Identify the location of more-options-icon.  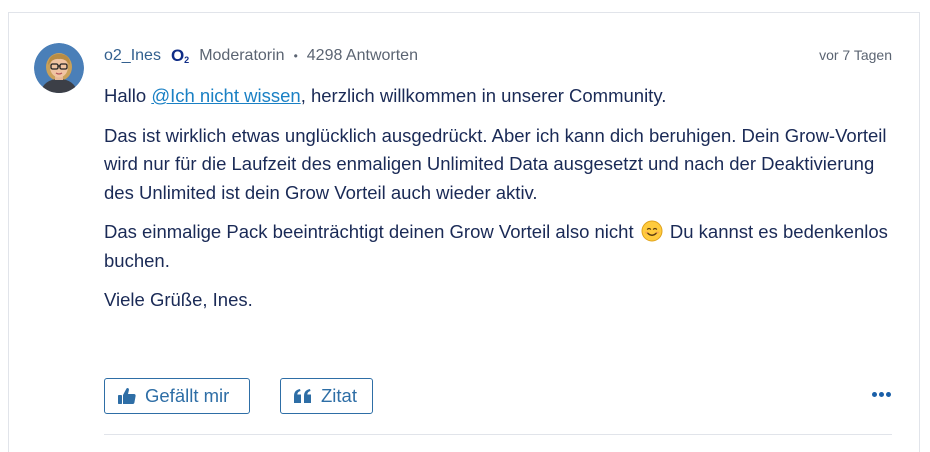
(881, 394).